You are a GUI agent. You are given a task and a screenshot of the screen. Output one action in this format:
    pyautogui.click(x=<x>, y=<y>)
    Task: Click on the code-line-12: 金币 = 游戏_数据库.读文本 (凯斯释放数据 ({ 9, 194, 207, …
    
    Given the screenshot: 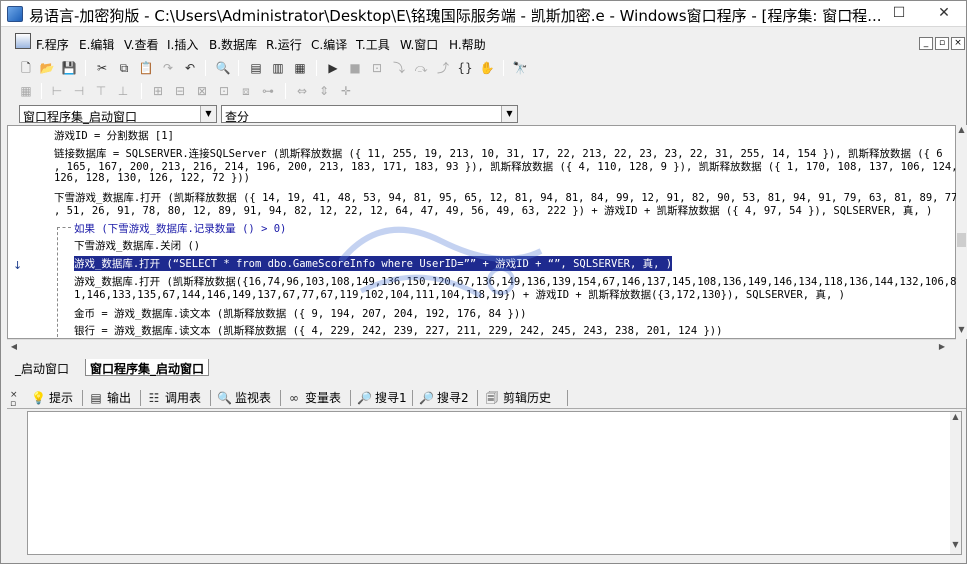 What is the action you would take?
    pyautogui.click(x=300, y=313)
    